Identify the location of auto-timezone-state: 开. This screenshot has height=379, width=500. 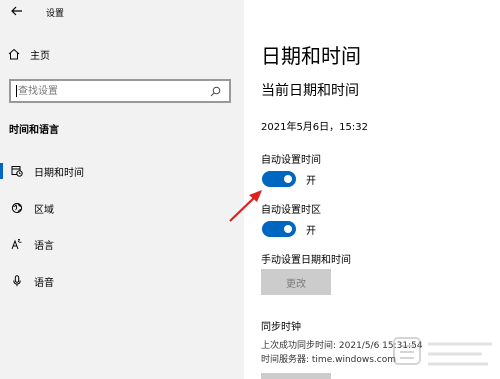
(311, 231).